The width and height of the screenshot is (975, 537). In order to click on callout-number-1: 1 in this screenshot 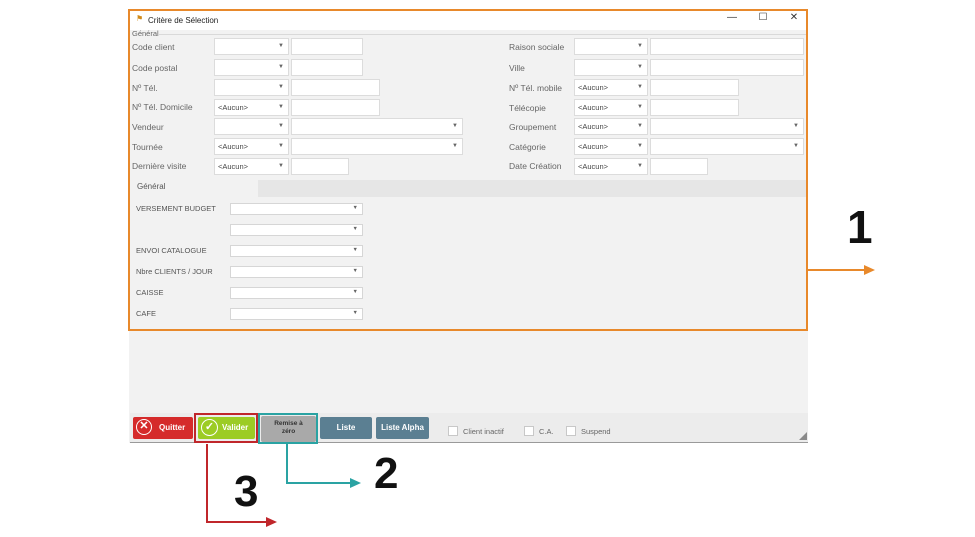, I will do `click(860, 227)`.